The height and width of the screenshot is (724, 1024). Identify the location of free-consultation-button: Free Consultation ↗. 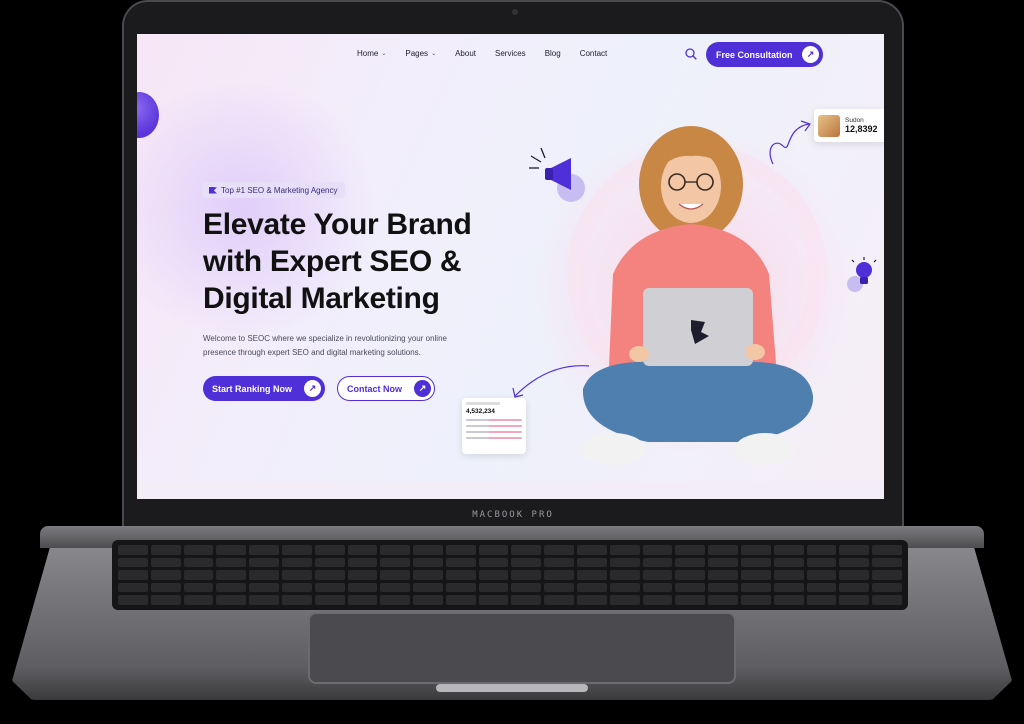
(764, 54).